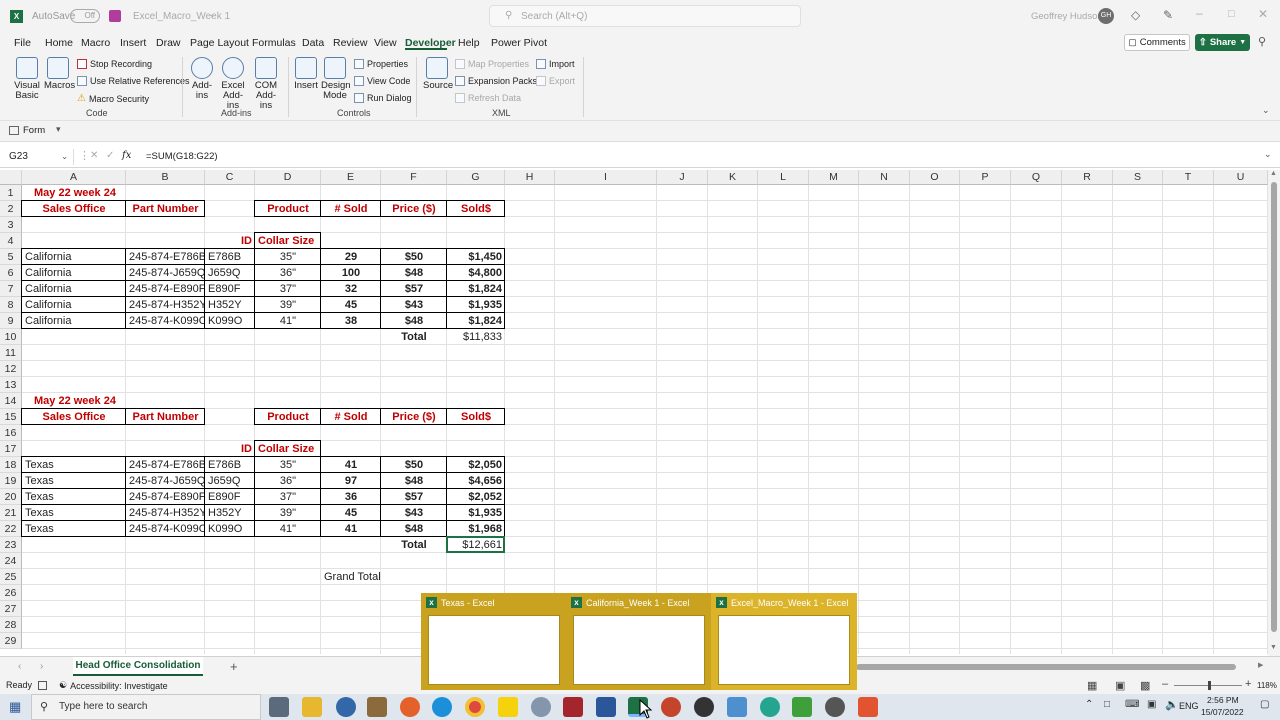 The image size is (1280, 720). Describe the element at coordinates (488, 98) in the screenshot. I see `refresh-data-button: Refresh Data` at that location.